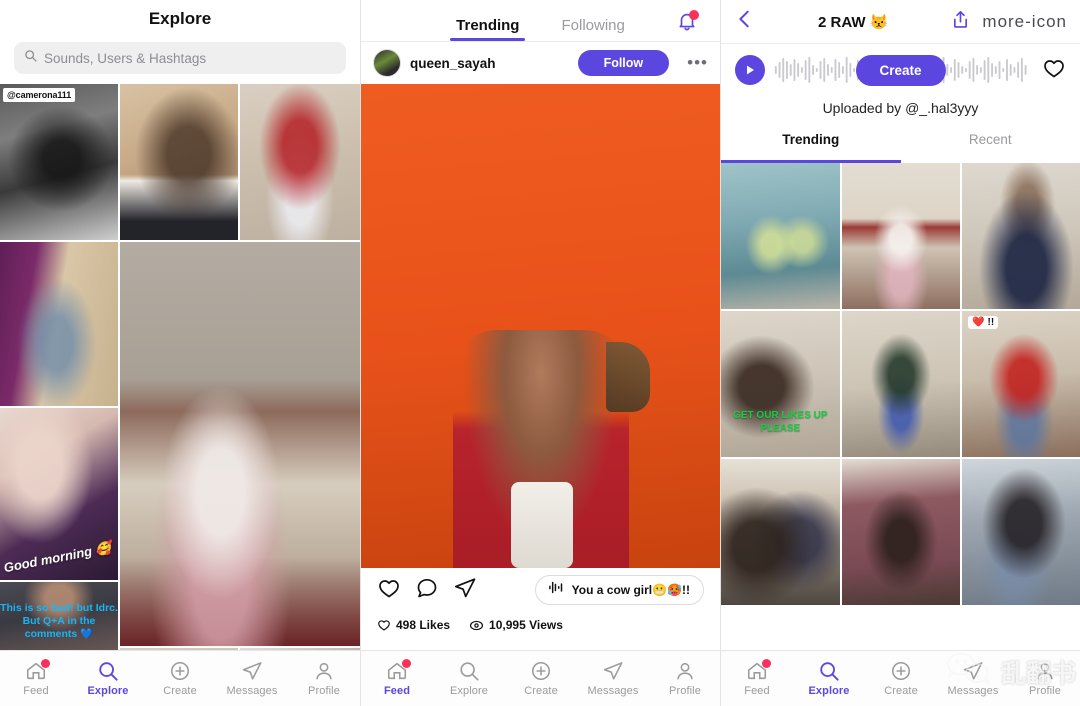 The height and width of the screenshot is (706, 1080). Describe the element at coordinates (389, 590) in the screenshot. I see `like-button` at that location.